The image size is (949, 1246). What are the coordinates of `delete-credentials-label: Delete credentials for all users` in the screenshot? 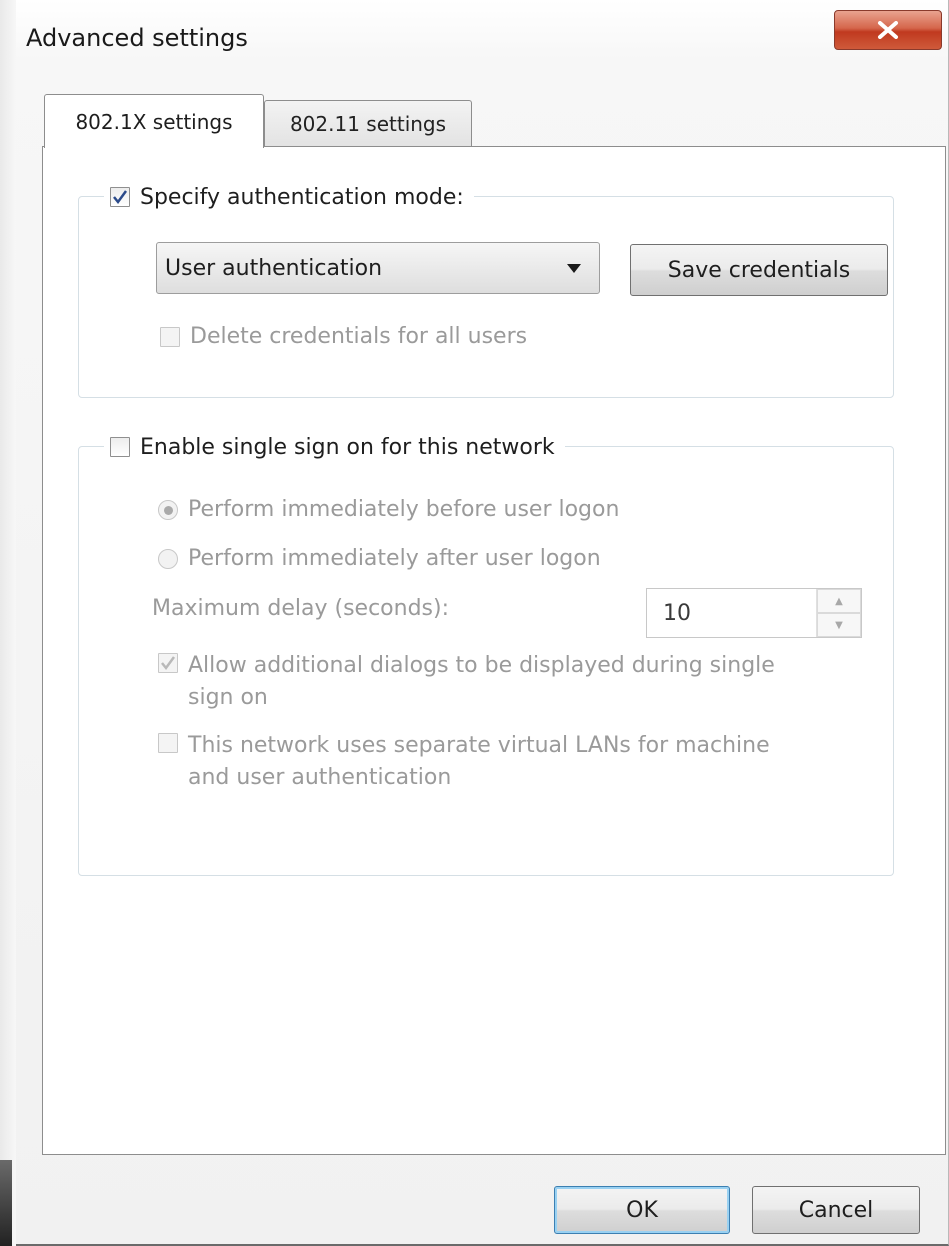 It's located at (359, 336).